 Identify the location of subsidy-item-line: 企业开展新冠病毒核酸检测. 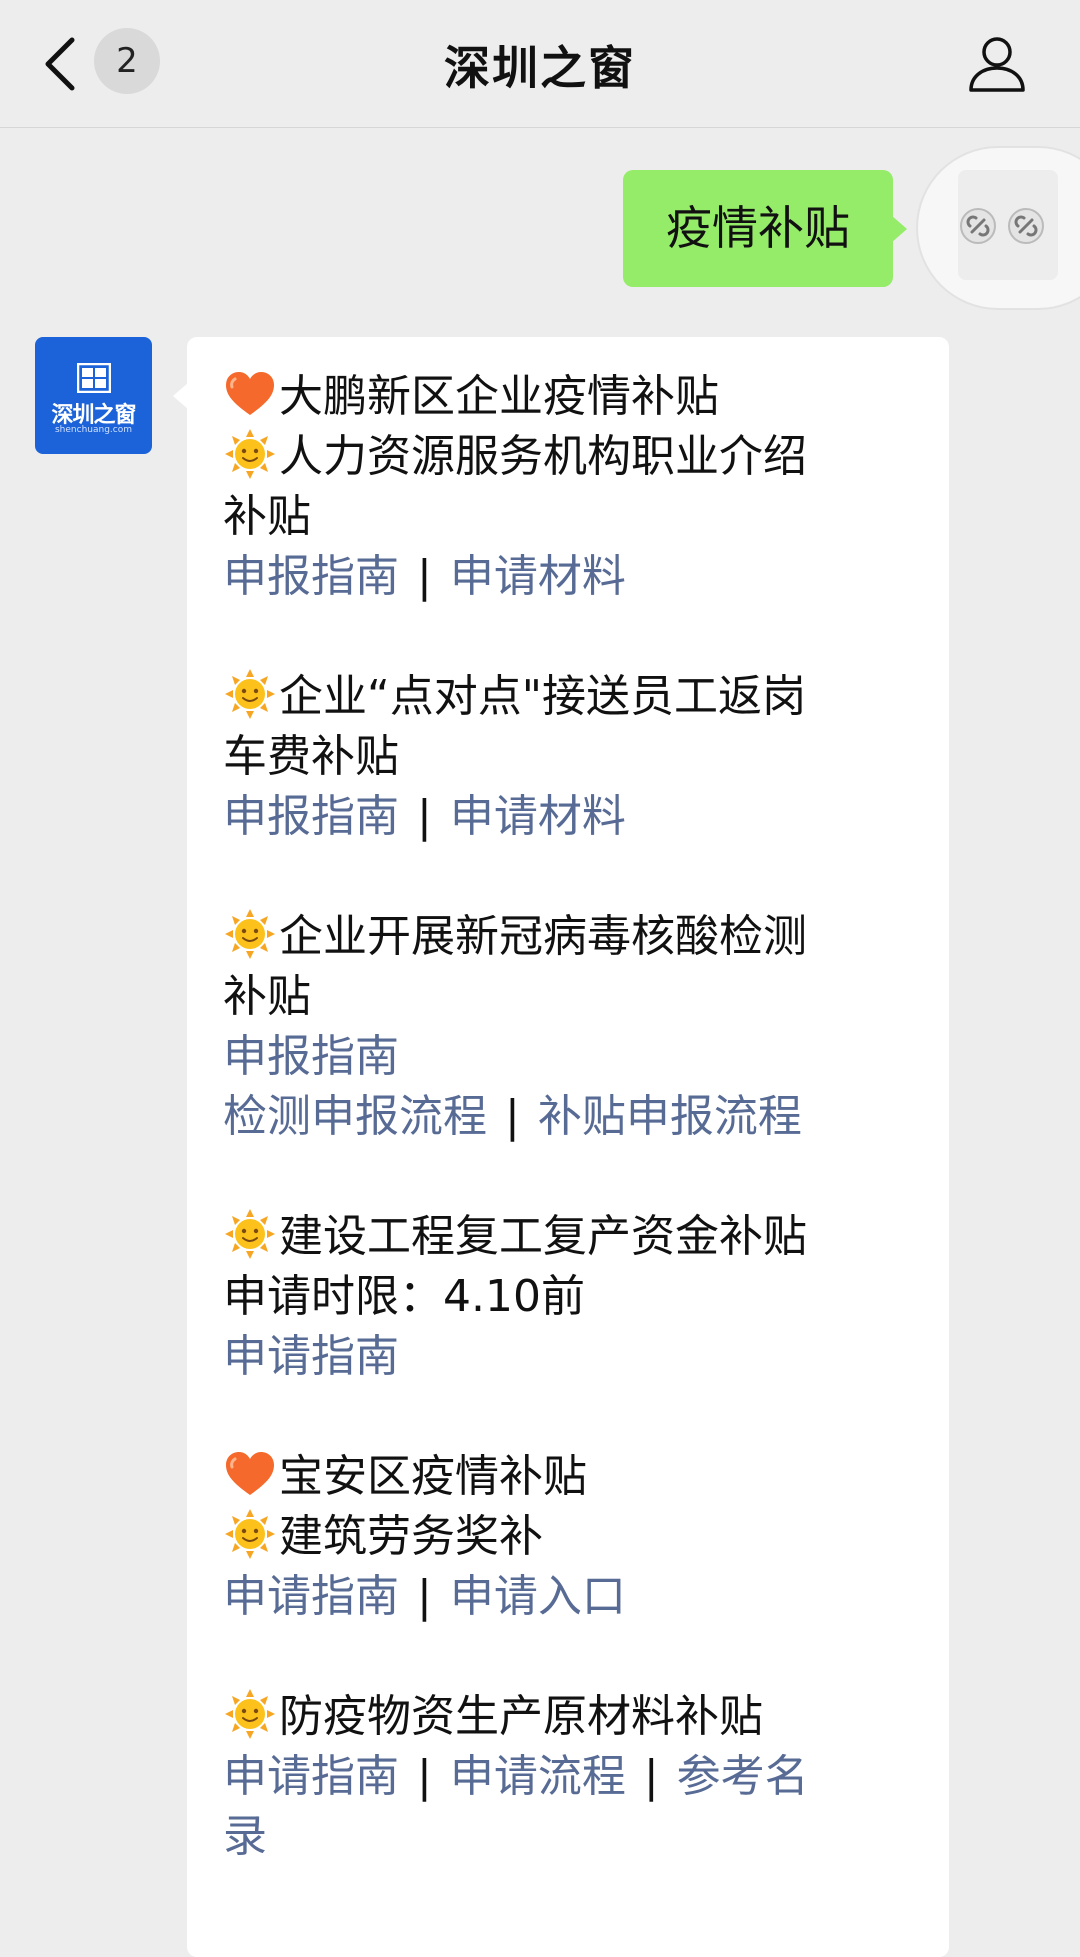
(573, 937).